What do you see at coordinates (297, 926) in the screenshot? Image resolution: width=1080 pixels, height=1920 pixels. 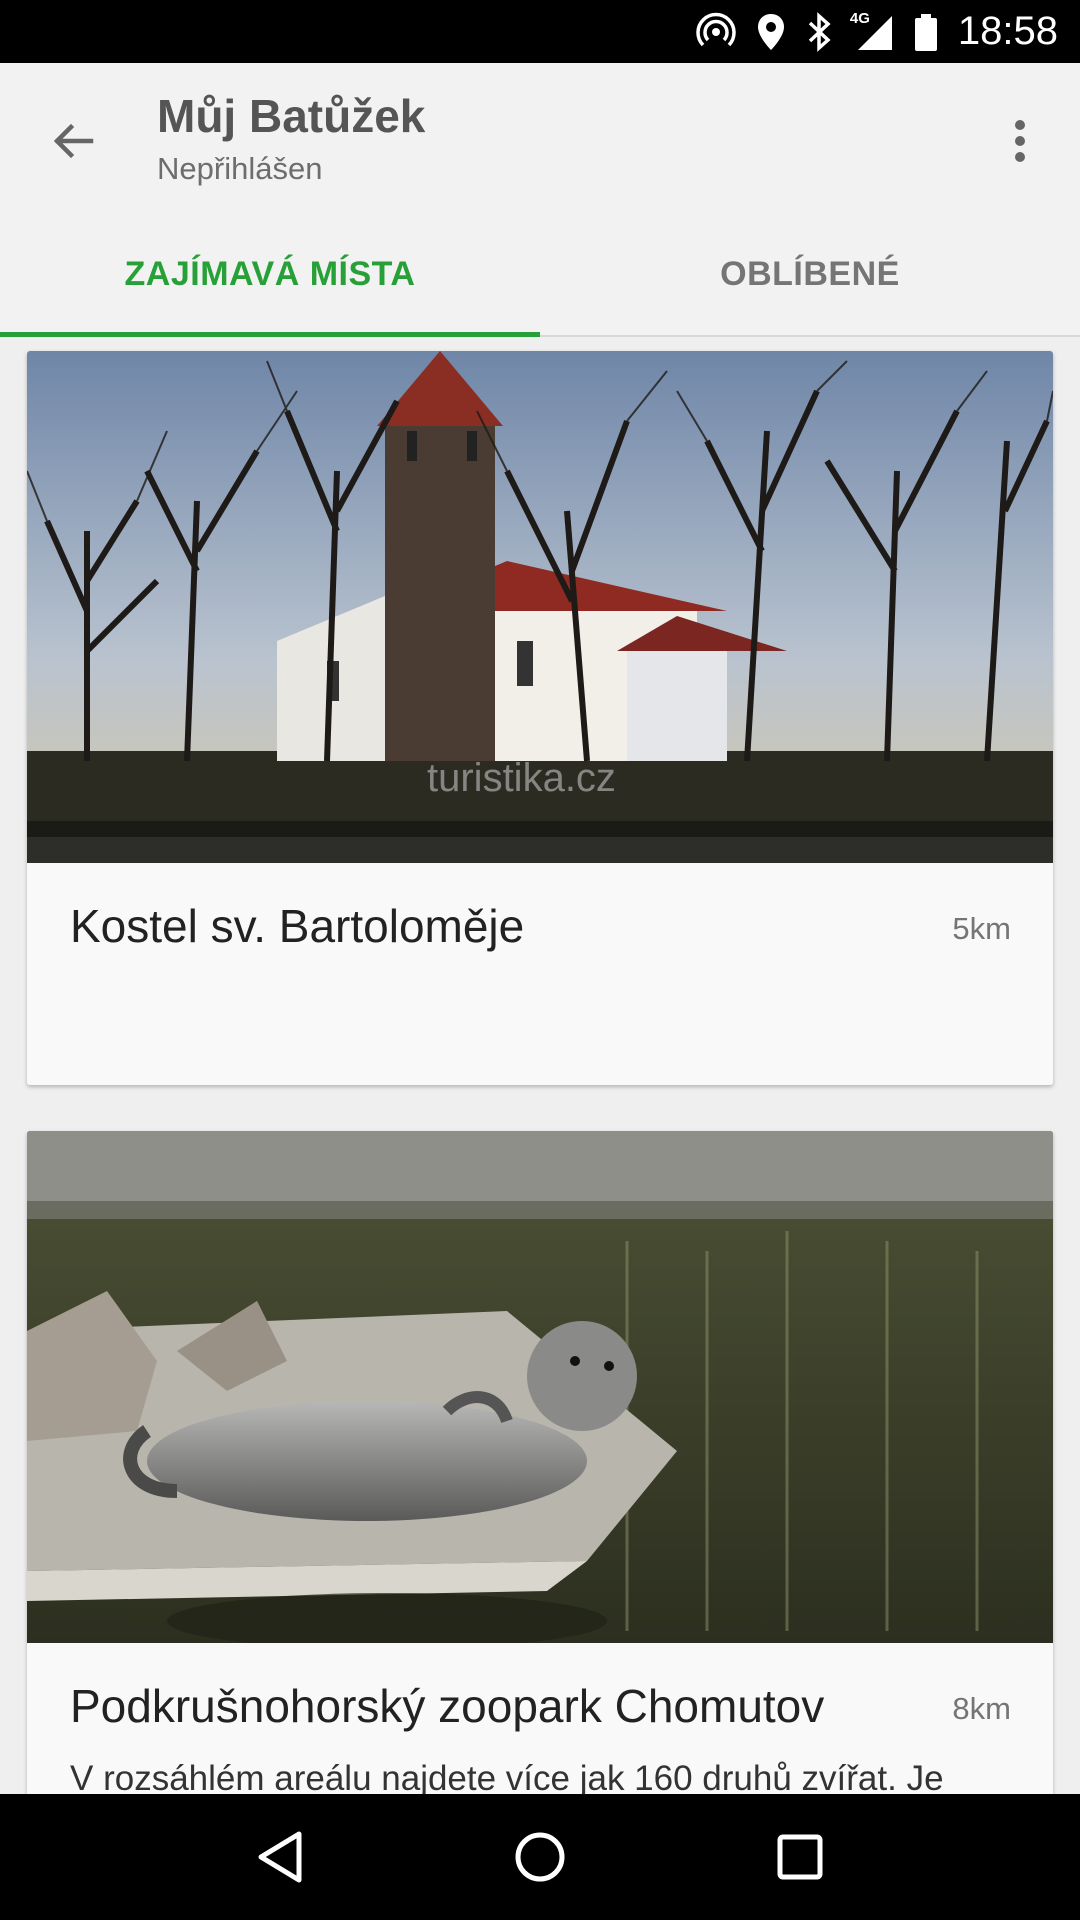 I see `place-title: Kostel sv. Bartoloměje` at bounding box center [297, 926].